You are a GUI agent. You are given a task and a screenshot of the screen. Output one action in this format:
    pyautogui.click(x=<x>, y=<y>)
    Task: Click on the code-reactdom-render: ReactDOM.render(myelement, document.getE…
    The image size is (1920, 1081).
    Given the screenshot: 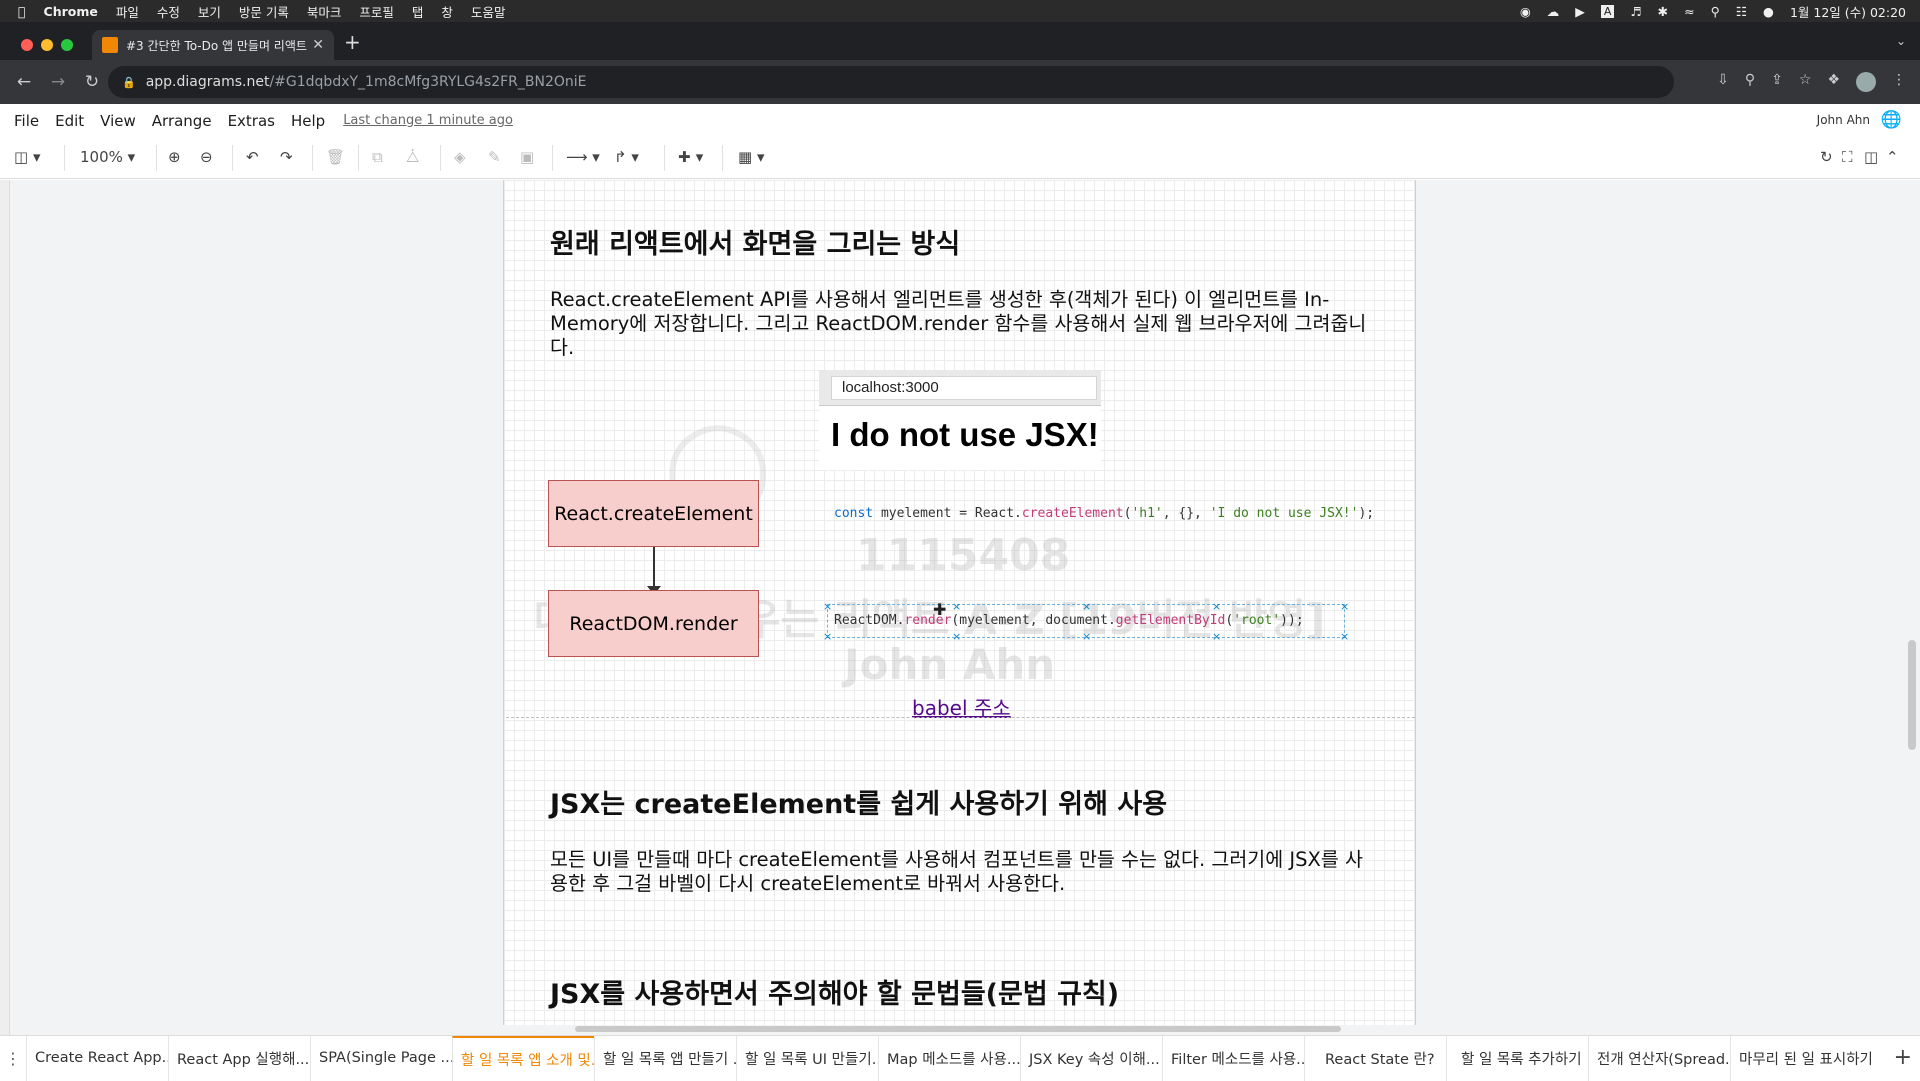 What is the action you would take?
    pyautogui.click(x=1069, y=620)
    